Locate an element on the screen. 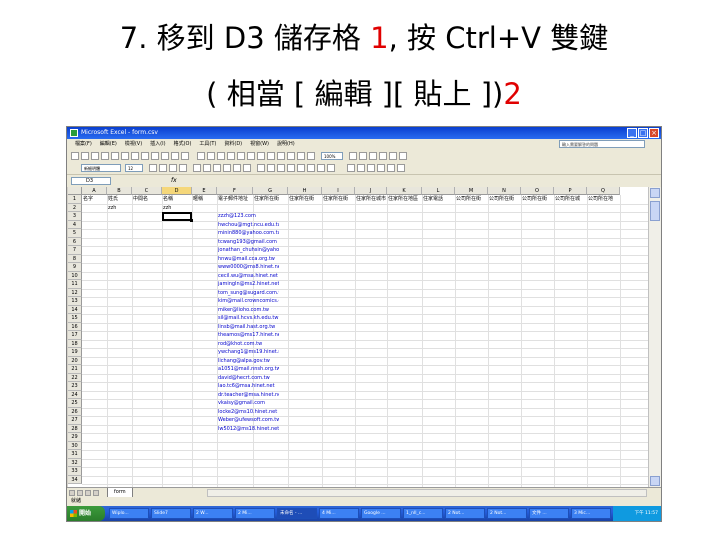  table-cell: theamos@ms17.hinet.net is located at coordinates (248, 335).